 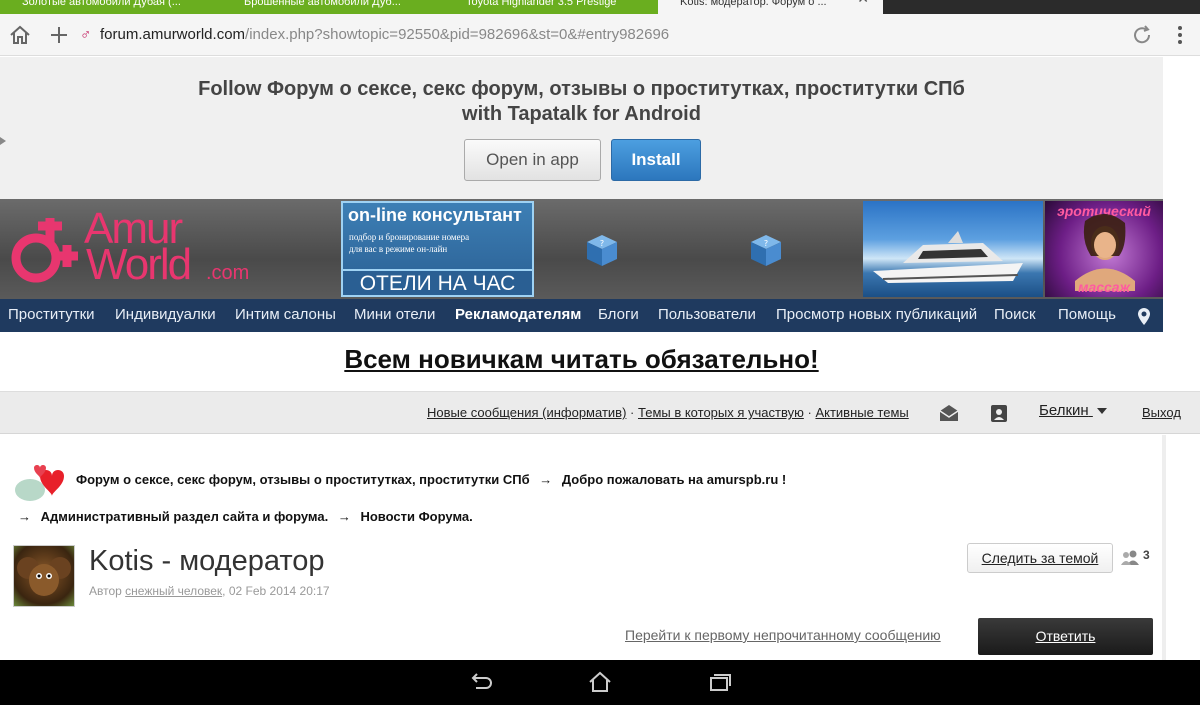 I want to click on topic-meta: Автор снежный человек, 02 Feb 2014 20:17, so click(x=209, y=591).